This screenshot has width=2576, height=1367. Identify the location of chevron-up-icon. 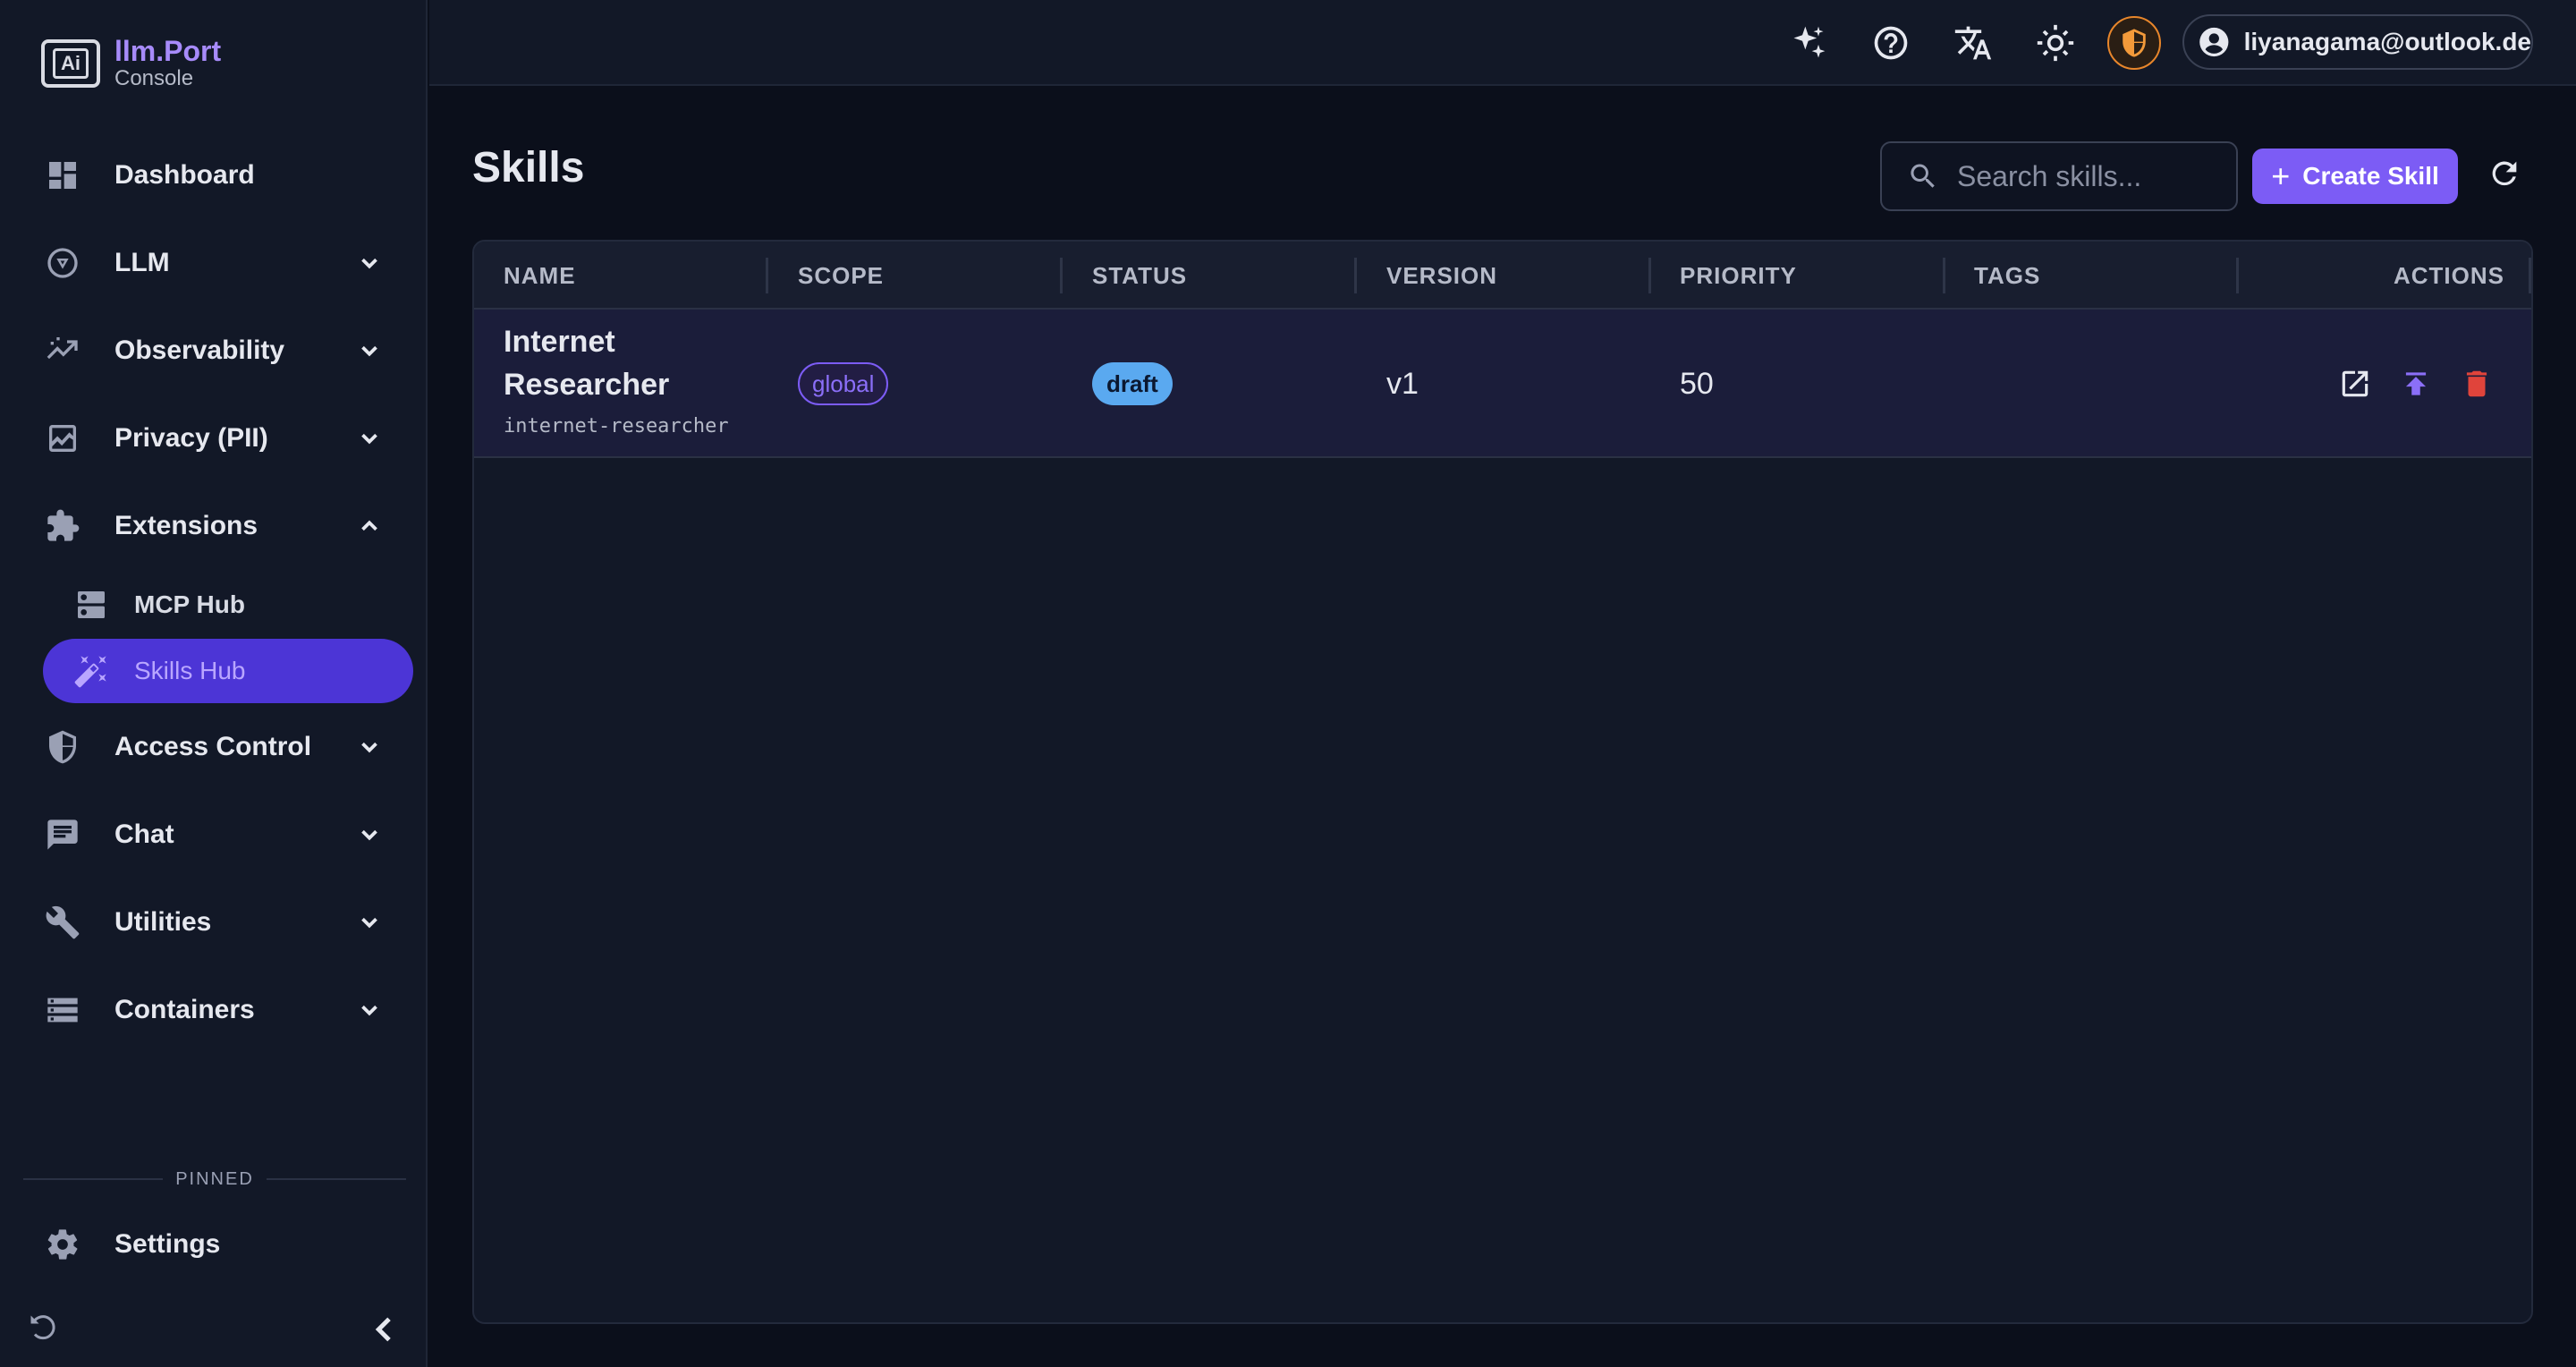
(369, 526).